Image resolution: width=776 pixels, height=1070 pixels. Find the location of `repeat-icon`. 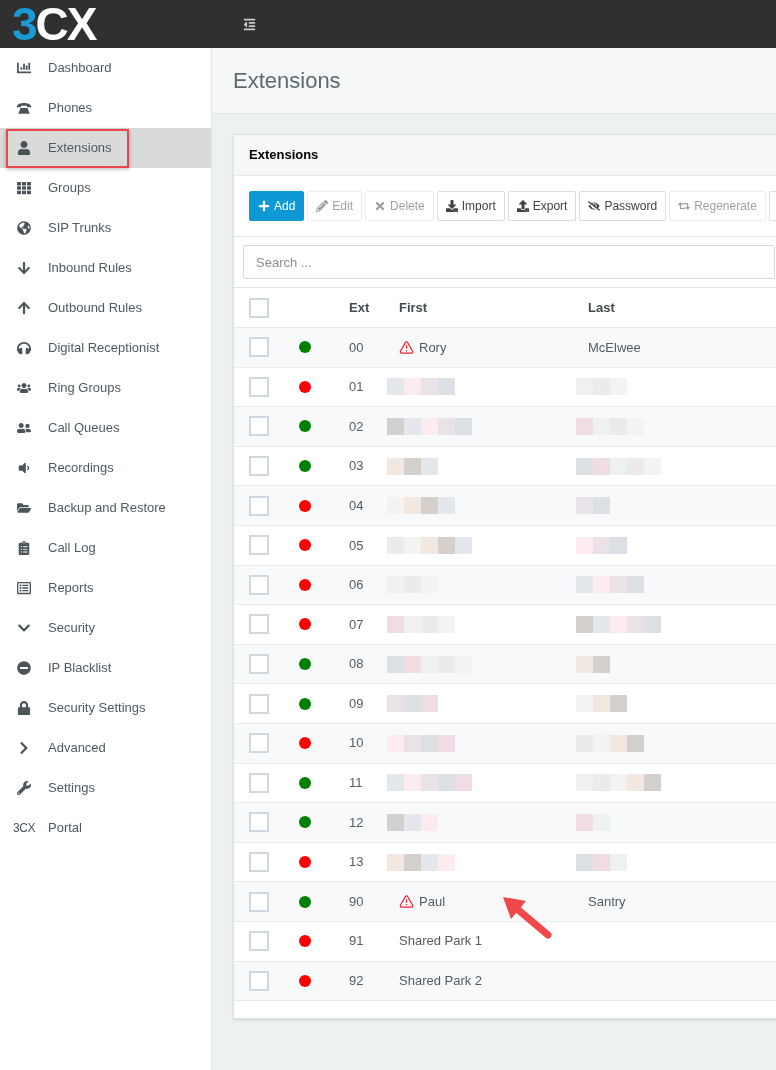

repeat-icon is located at coordinates (684, 206).